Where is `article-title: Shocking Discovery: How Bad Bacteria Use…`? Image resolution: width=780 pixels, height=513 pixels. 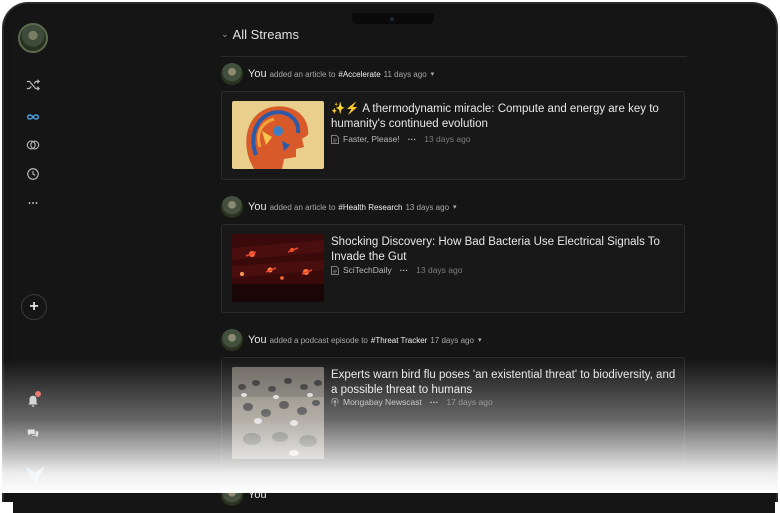
article-title: Shocking Discovery: How Bad Bacteria Use… is located at coordinates (503, 250).